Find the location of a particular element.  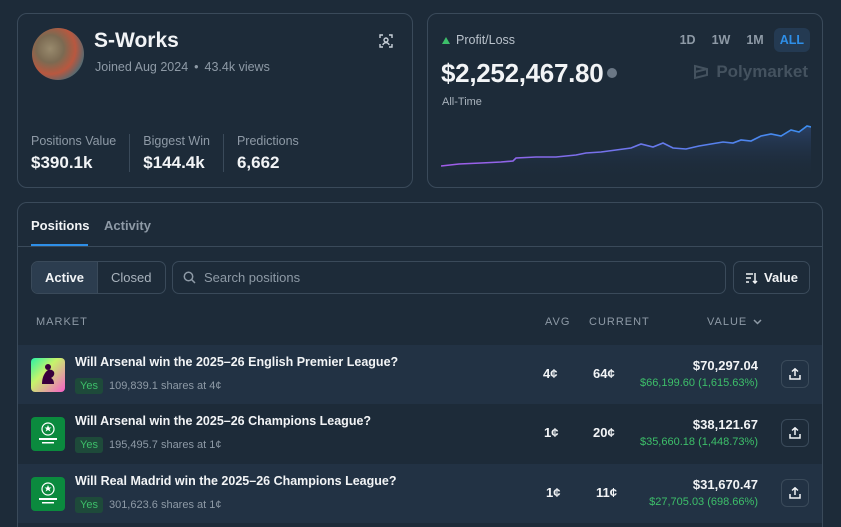

stat-value: $390.1k is located at coordinates (62, 162).